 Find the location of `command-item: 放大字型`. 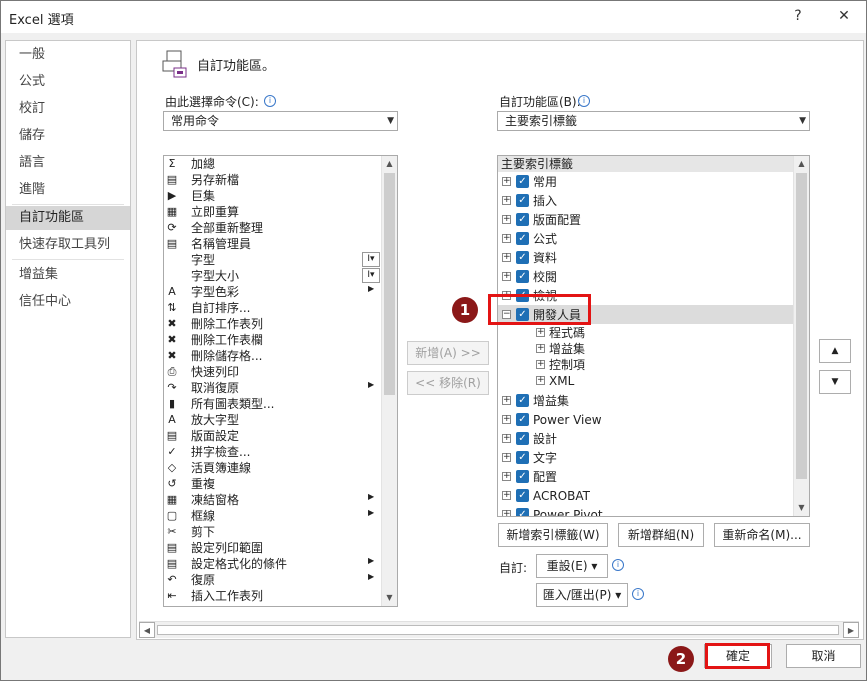

command-item: 放大字型 is located at coordinates (215, 420).